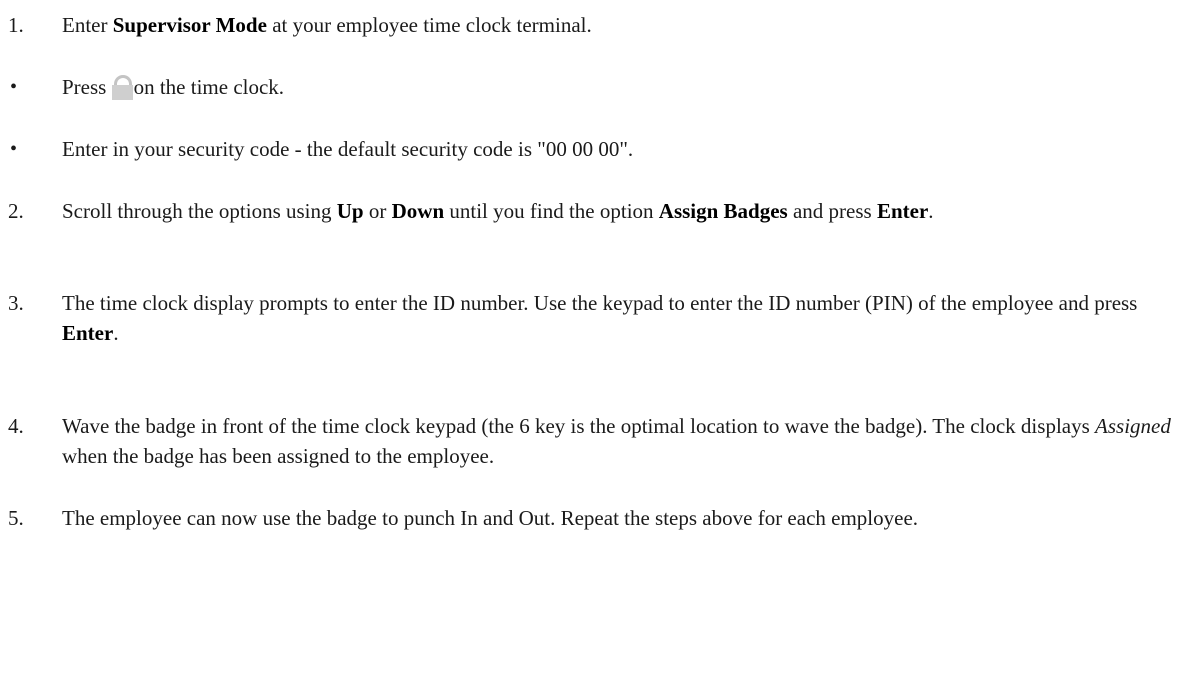  Describe the element at coordinates (16, 303) in the screenshot. I see `step-number: 3.` at that location.